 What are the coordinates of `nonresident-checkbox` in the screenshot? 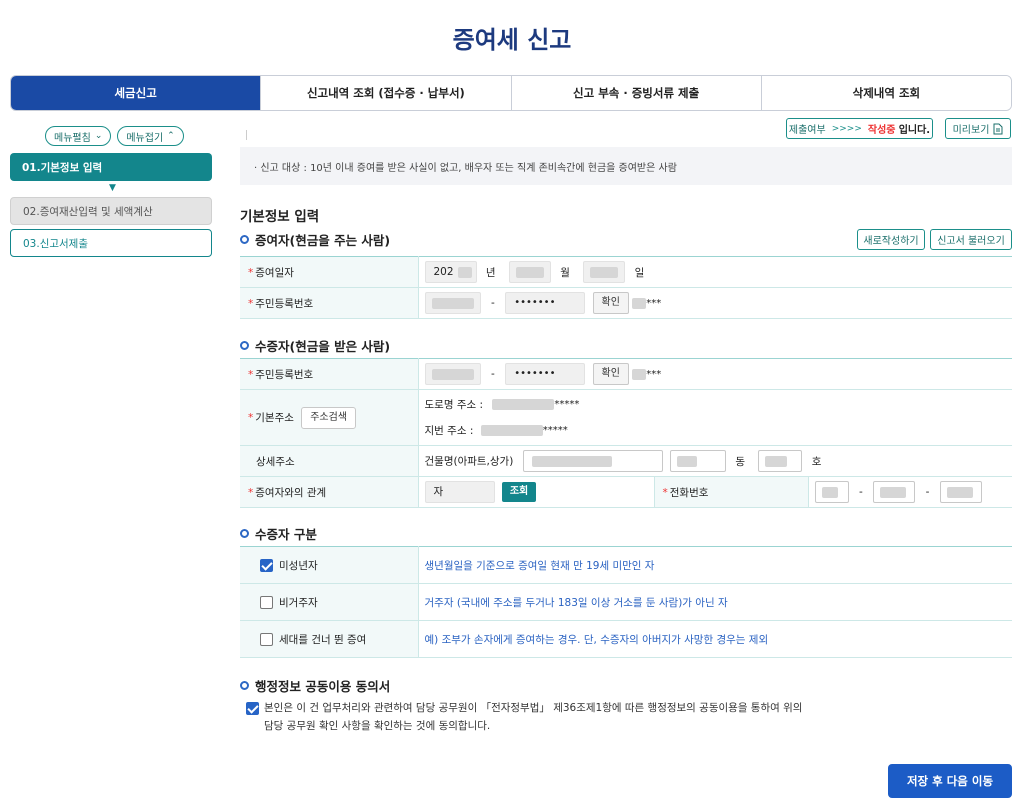 It's located at (266, 602).